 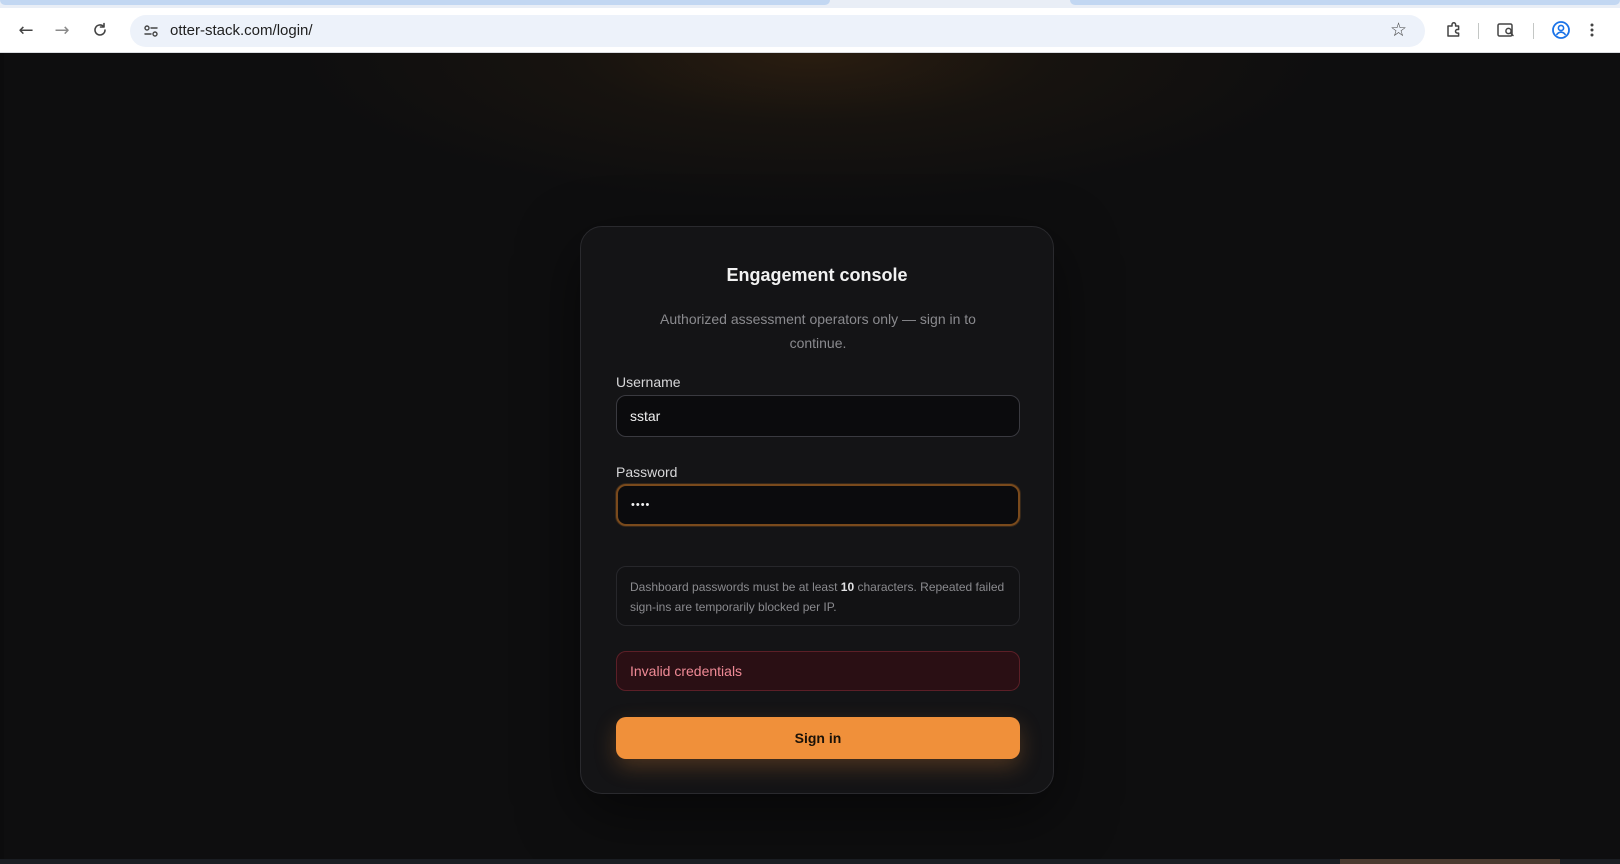 I want to click on profile-icon, so click(x=1561, y=30).